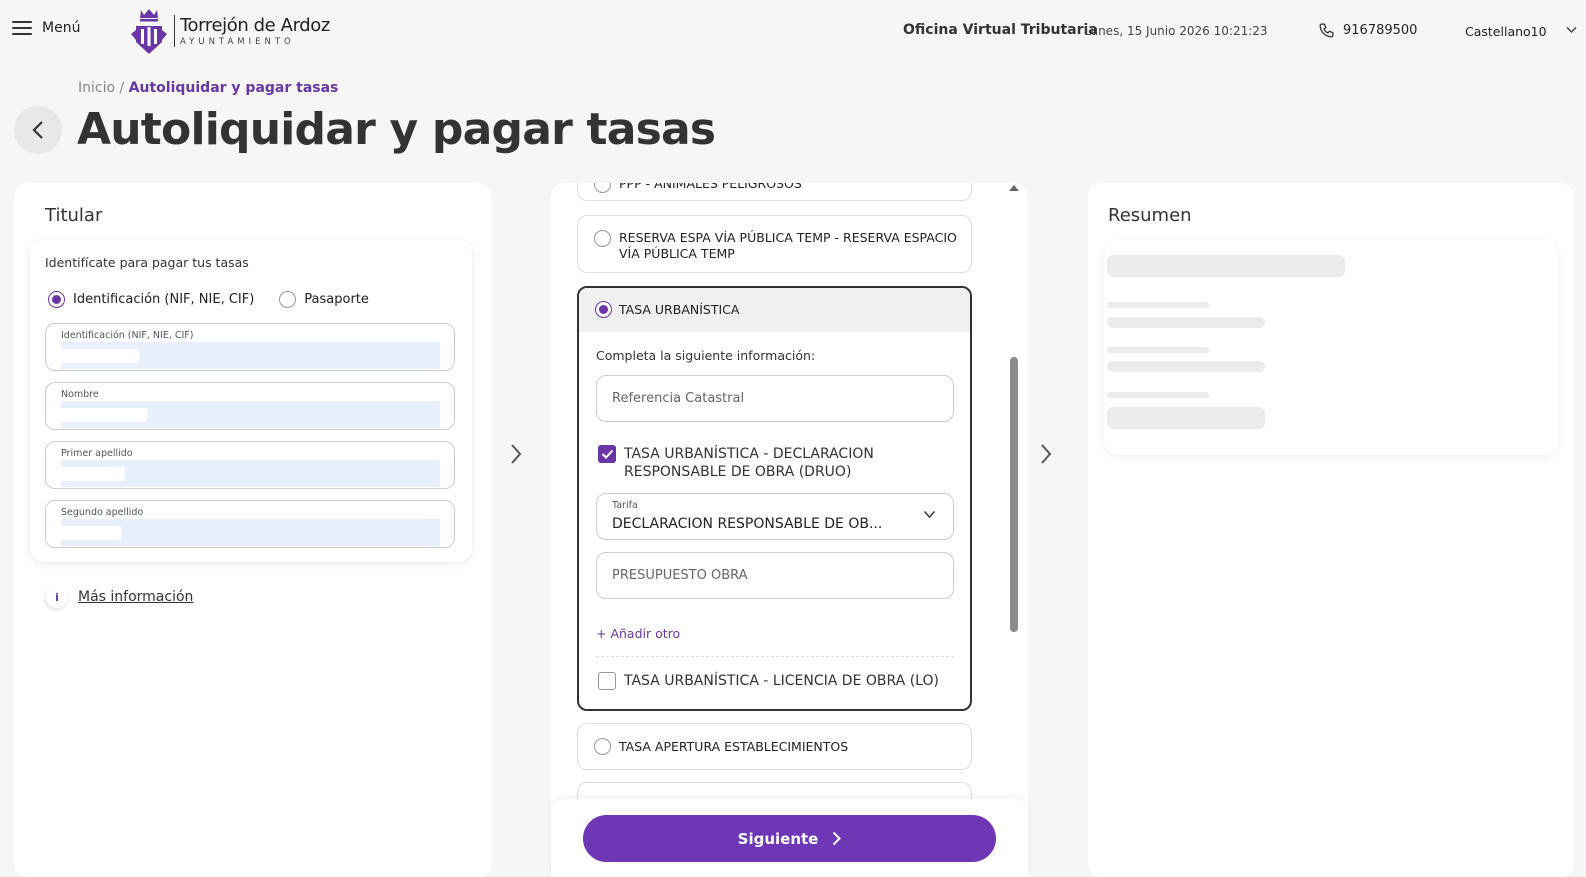 This screenshot has width=1586, height=877. What do you see at coordinates (1326, 30) in the screenshot?
I see `phone-icon` at bounding box center [1326, 30].